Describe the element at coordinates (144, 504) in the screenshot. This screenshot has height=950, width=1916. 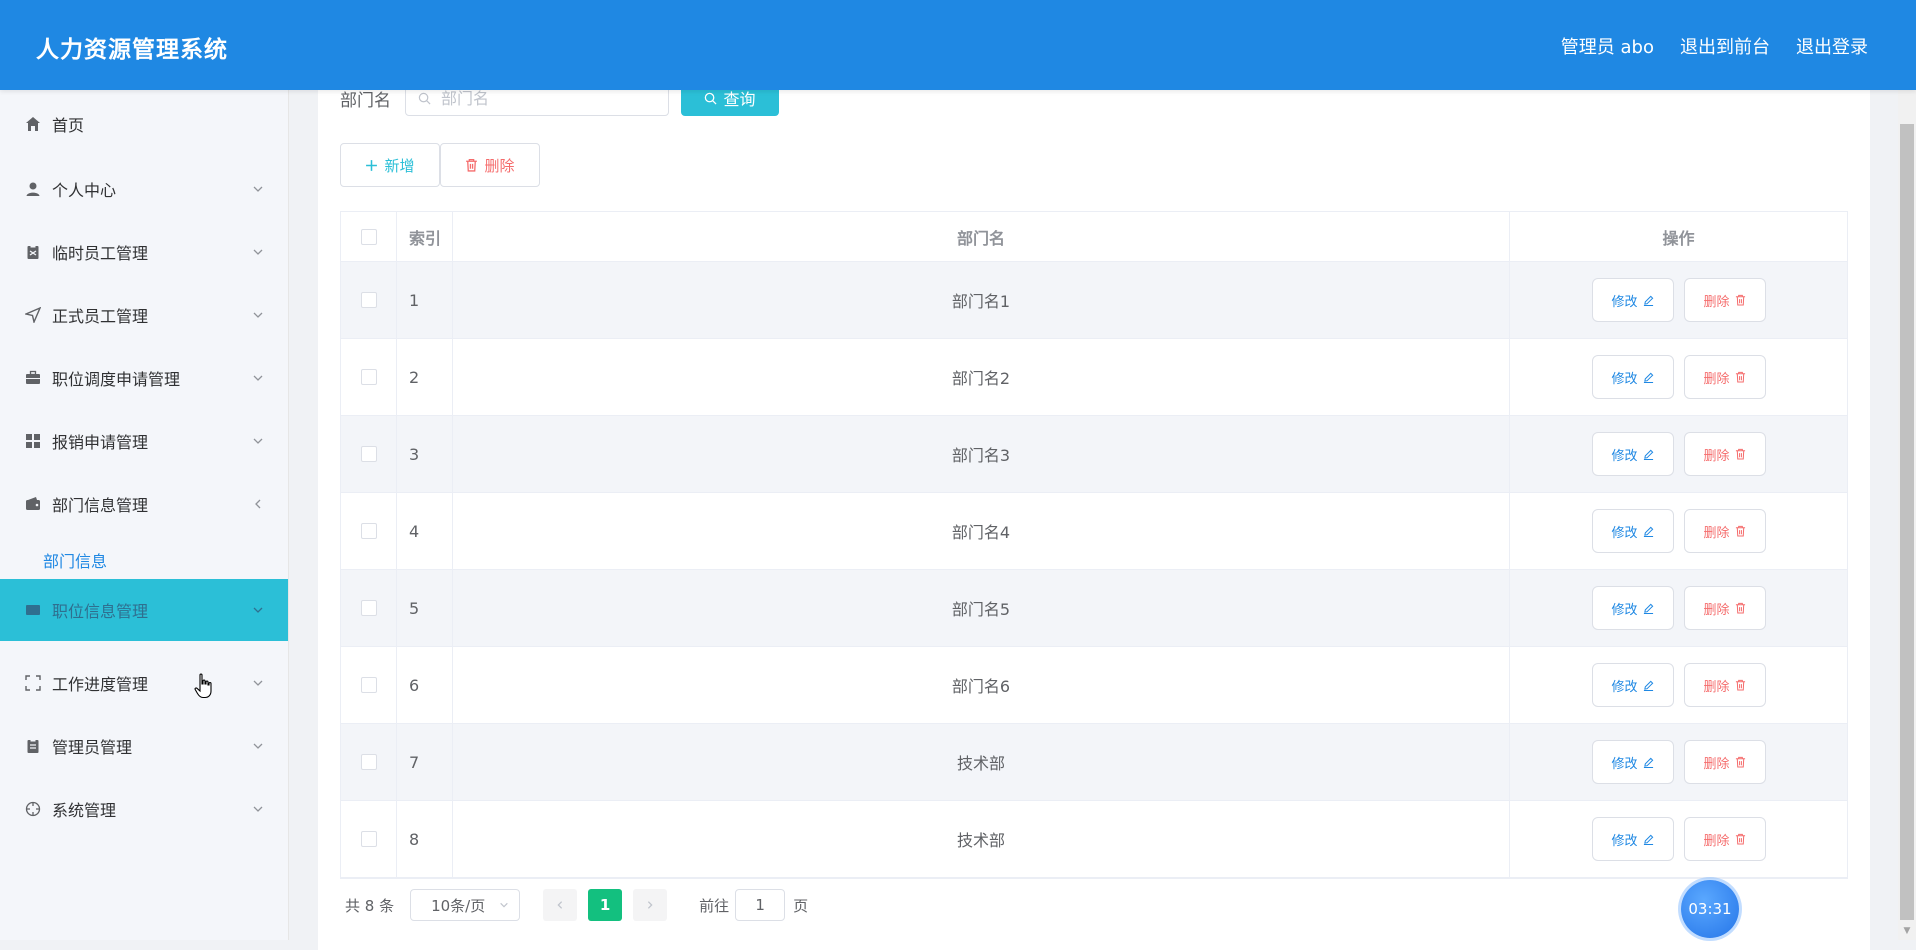
I see `sidebar-item-department-info: 部门信息管理` at that location.